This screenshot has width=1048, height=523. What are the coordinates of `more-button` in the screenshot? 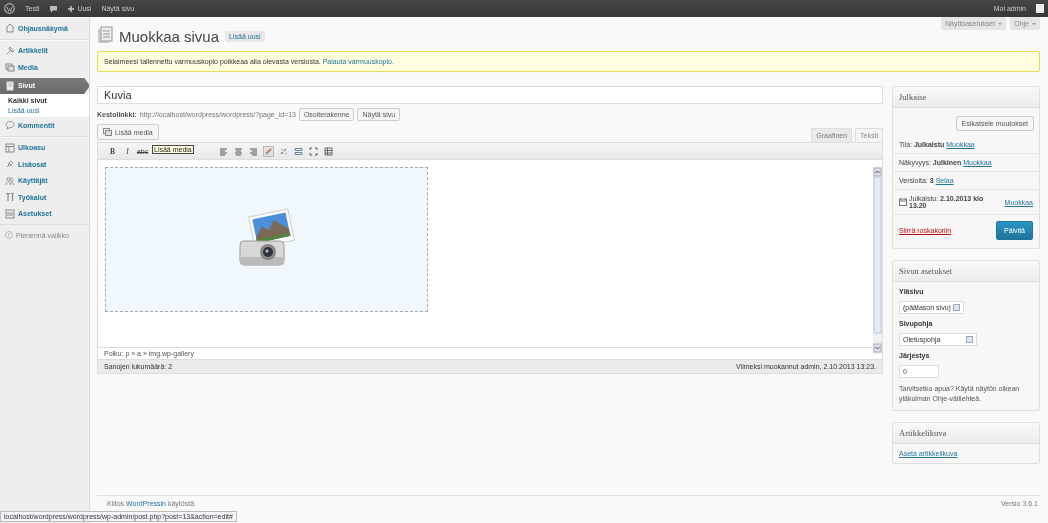 It's located at (298, 151).